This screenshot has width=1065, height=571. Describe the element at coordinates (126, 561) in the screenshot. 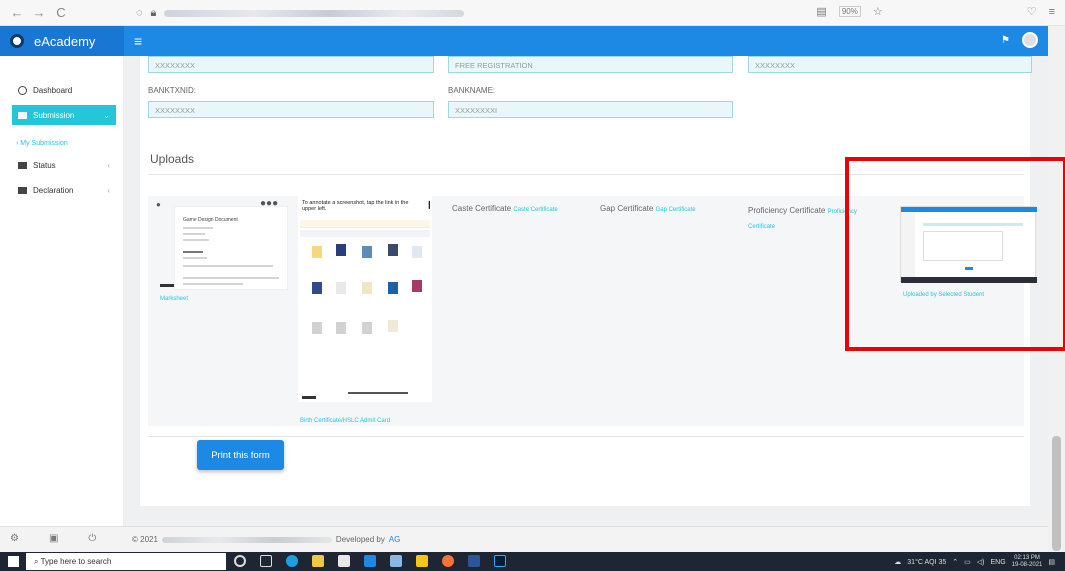

I see `taskbar-search-input: ⌕ Type here to search` at that location.